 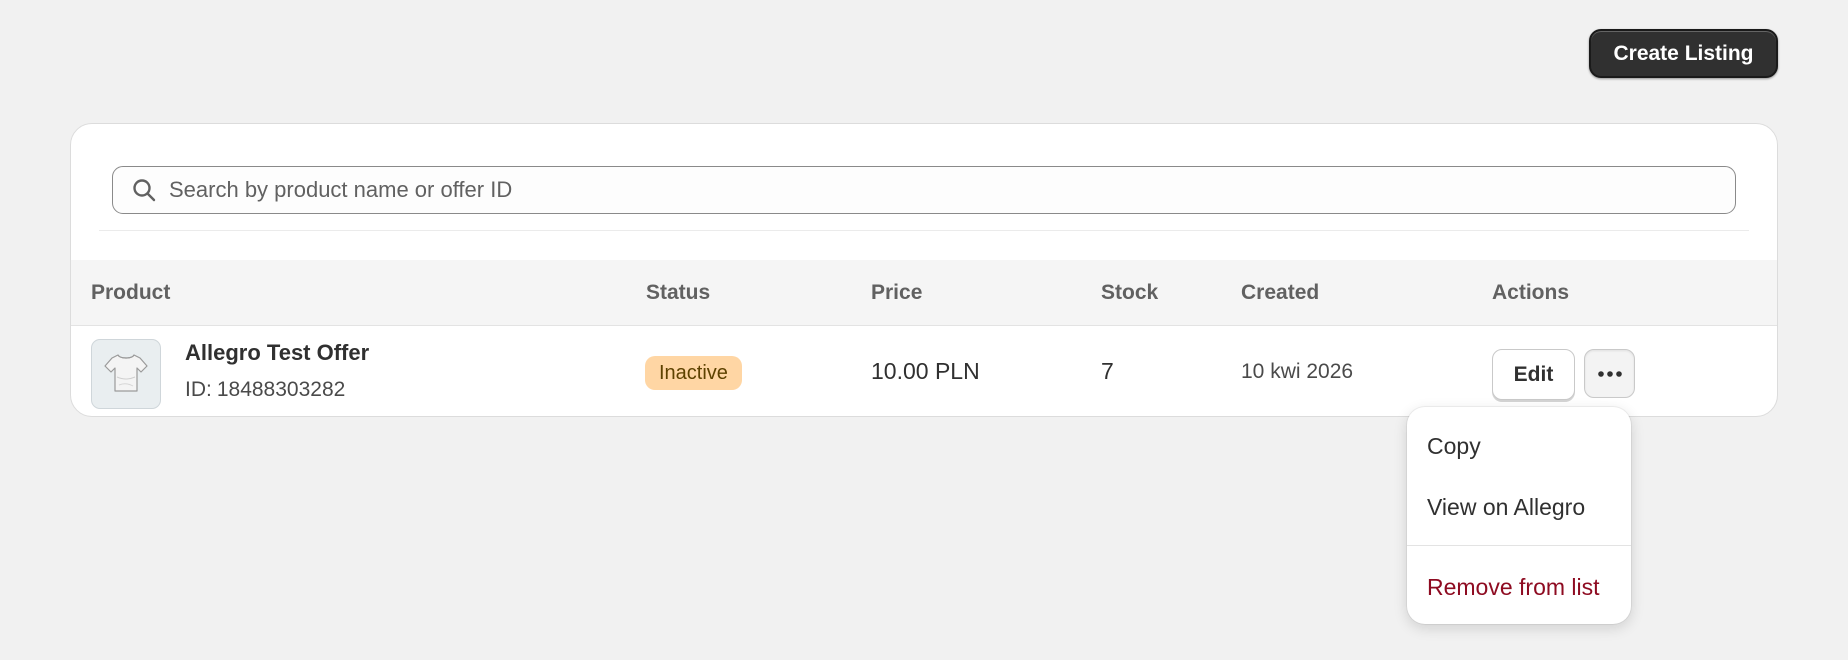 What do you see at coordinates (678, 292) in the screenshot?
I see `column-header-status: Status` at bounding box center [678, 292].